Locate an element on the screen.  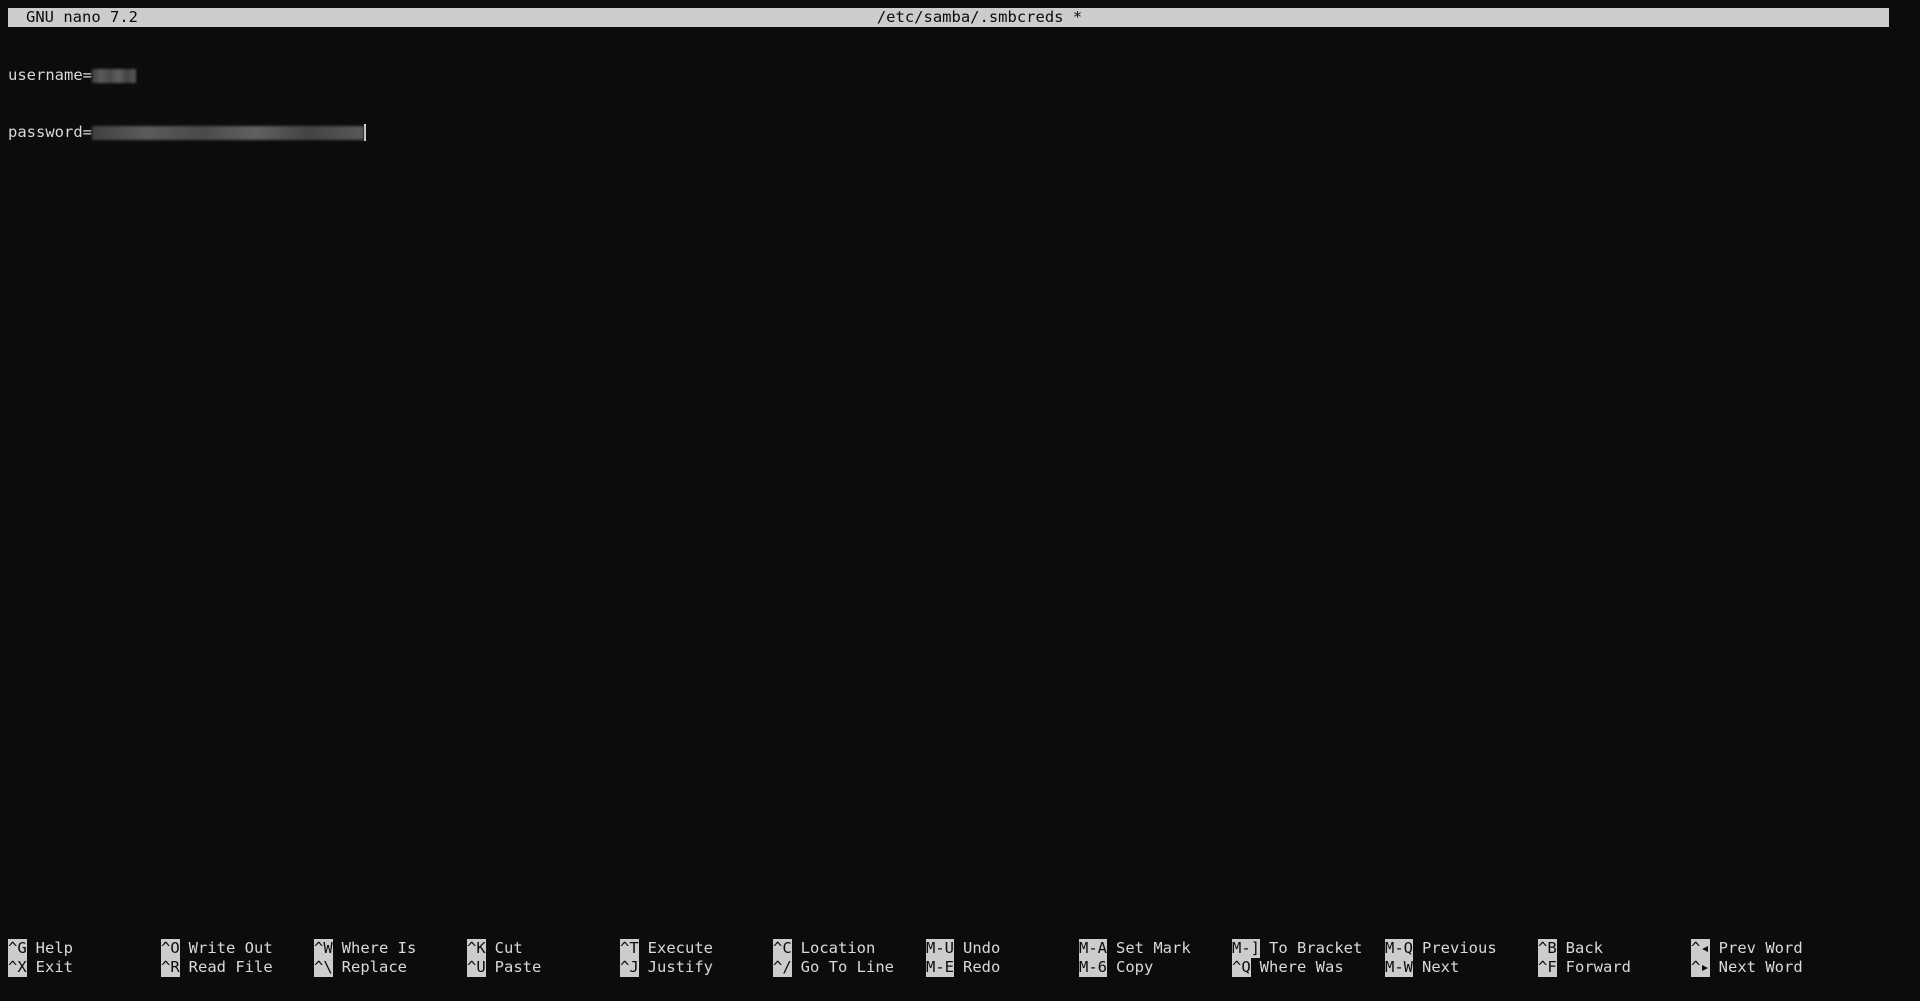
shortcut-read-file: ^R Read File is located at coordinates (217, 967).